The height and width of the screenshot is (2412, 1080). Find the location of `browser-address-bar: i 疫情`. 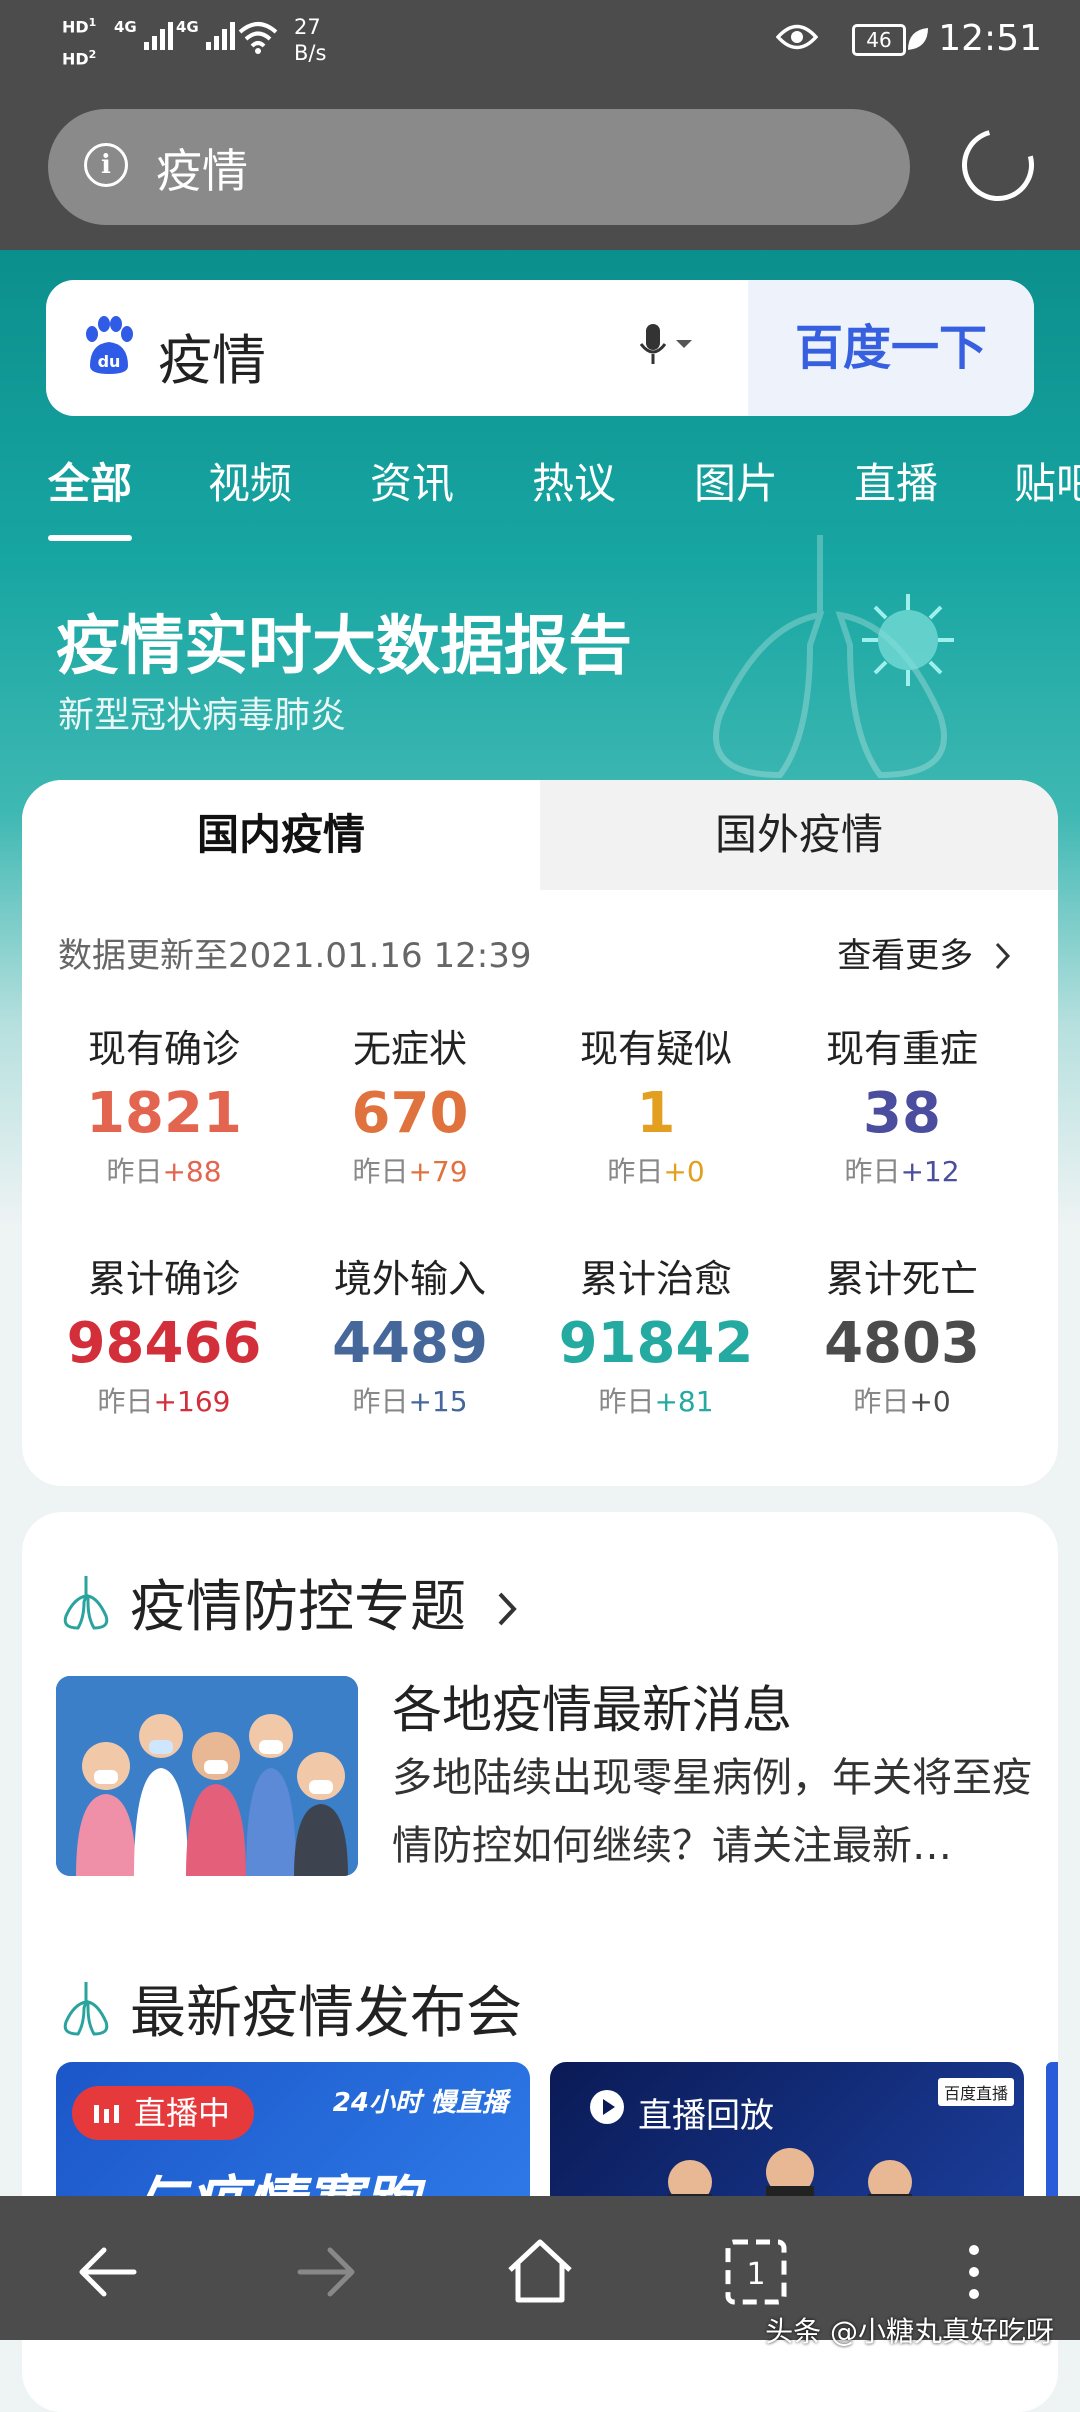

browser-address-bar: i 疫情 is located at coordinates (540, 177).